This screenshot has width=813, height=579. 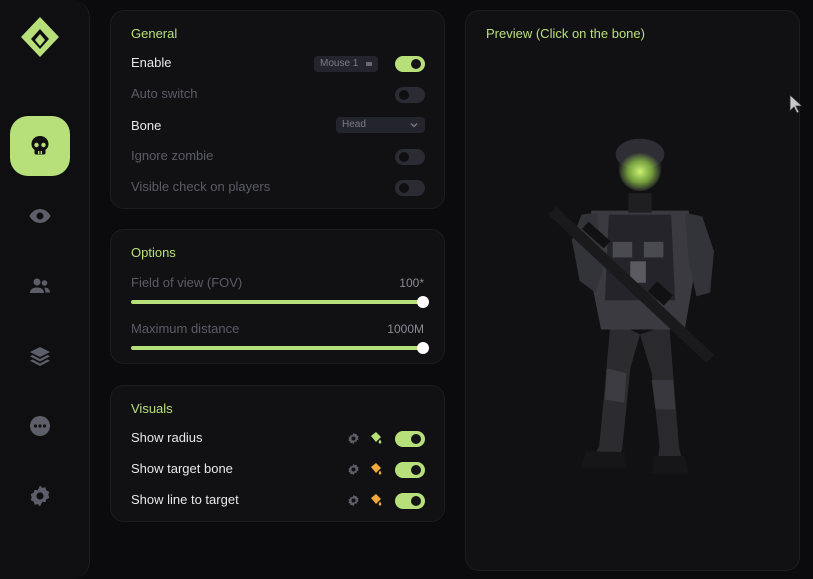 I want to click on line-color-bucket-icon, so click(x=376, y=500).